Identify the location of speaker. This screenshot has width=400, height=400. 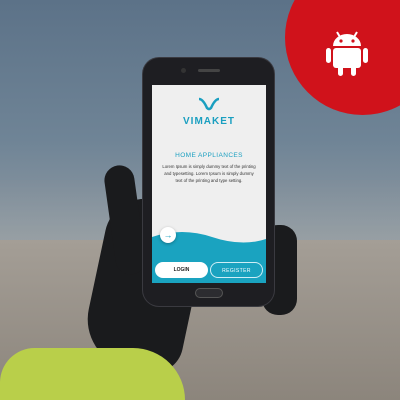
(209, 70).